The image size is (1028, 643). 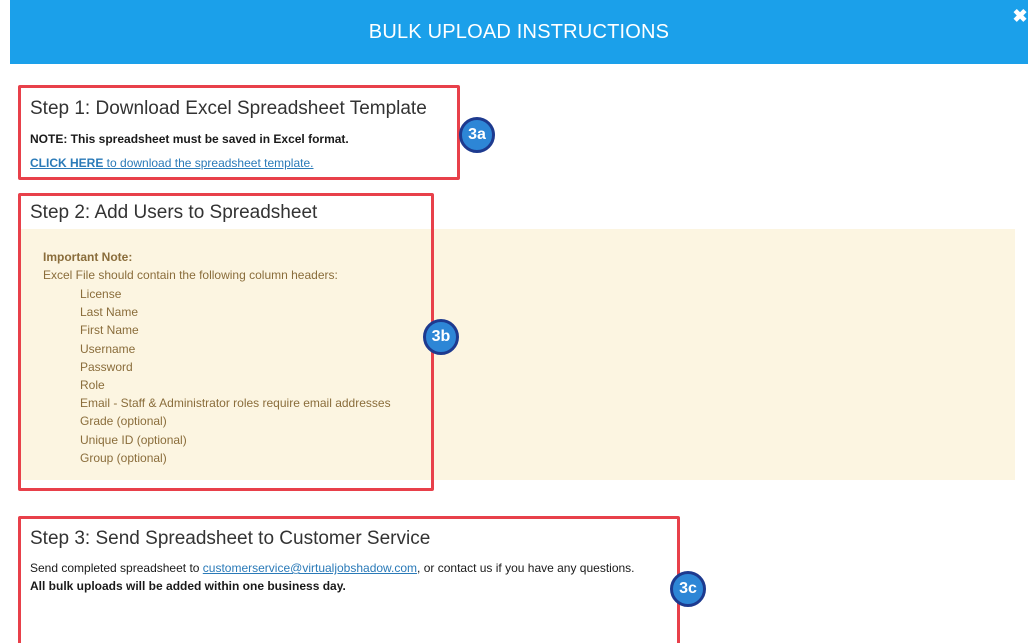 I want to click on badge-3c: 3c, so click(x=688, y=589).